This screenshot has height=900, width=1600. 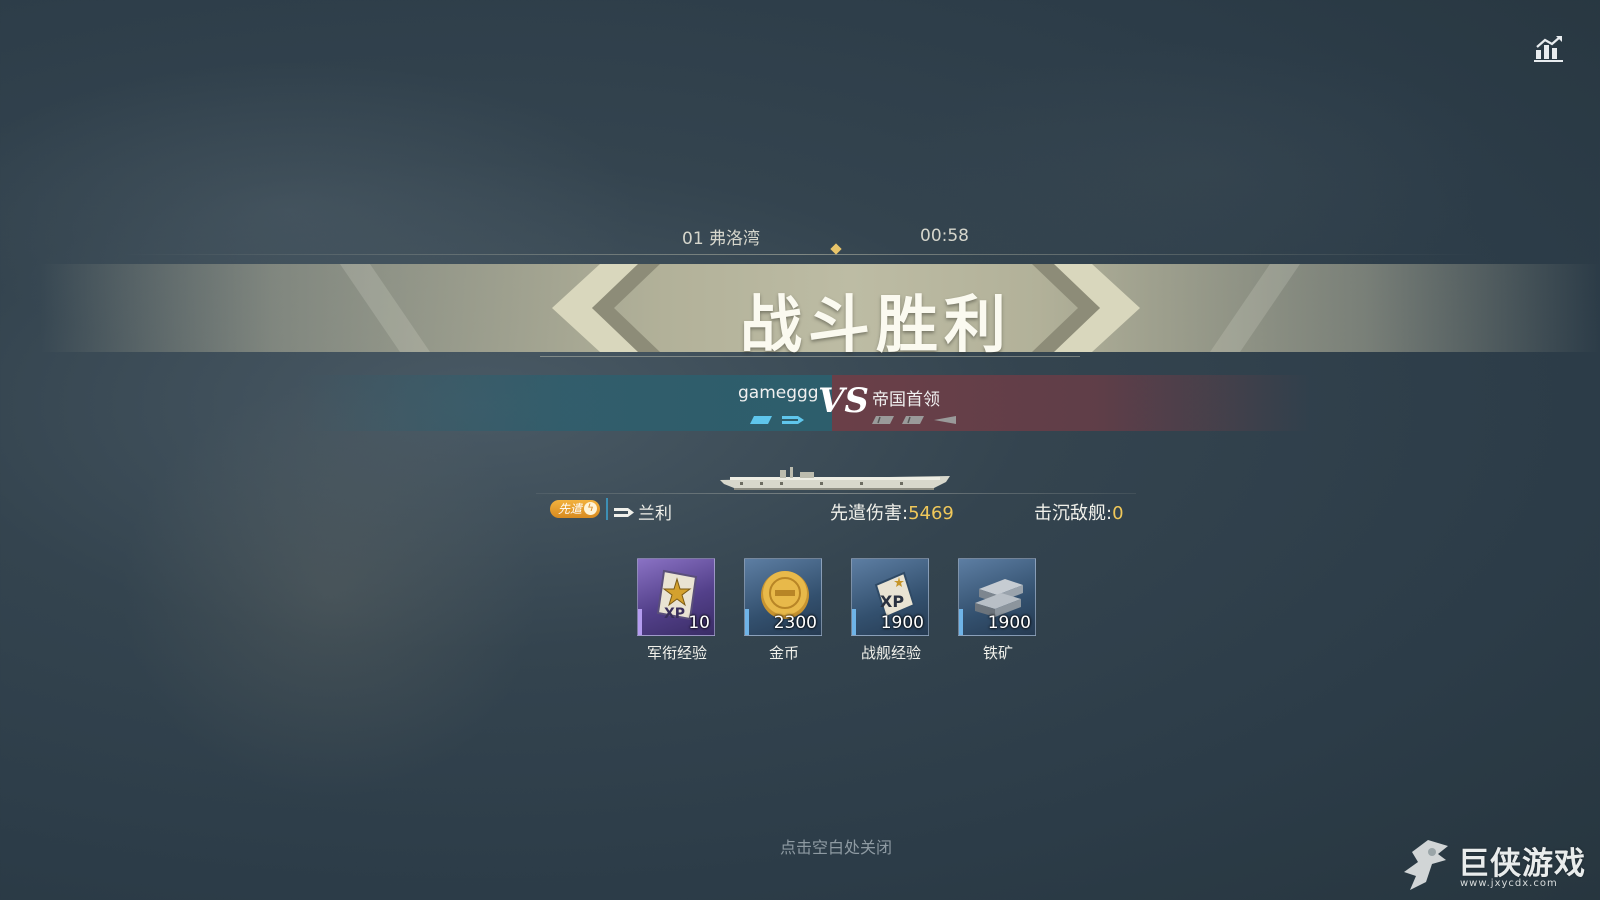 I want to click on vanguard-badge: 先遣 ϟ, so click(x=575, y=509).